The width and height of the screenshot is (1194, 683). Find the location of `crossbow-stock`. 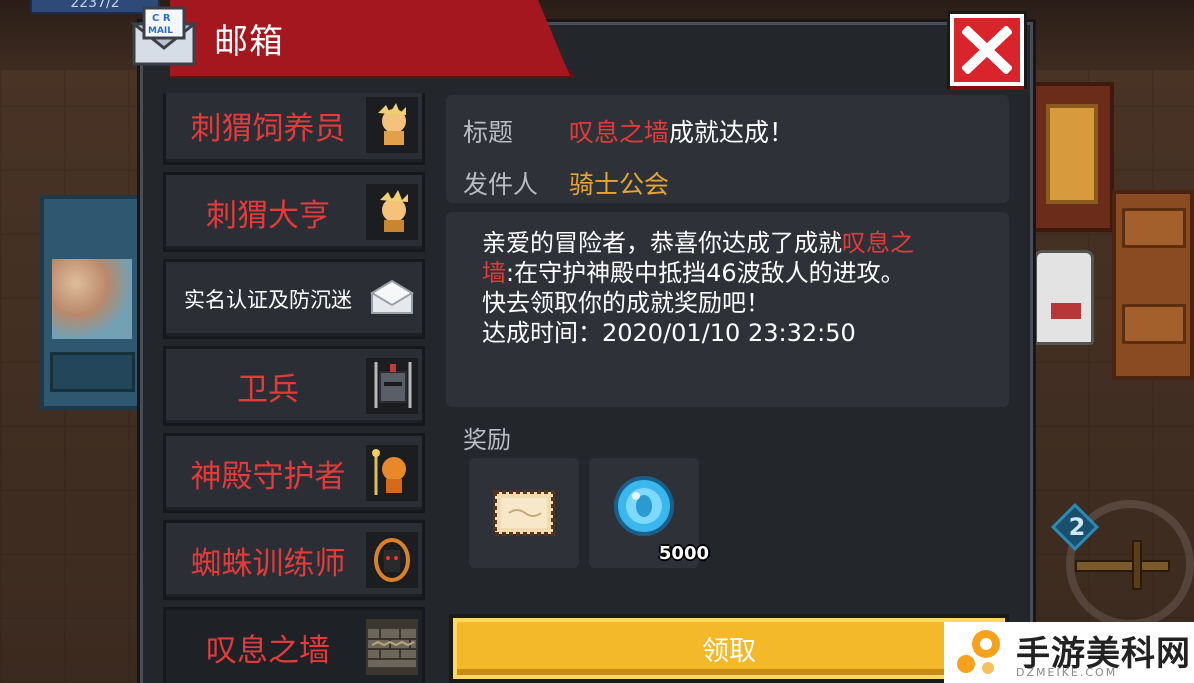

crossbow-stock is located at coordinates (1137, 565).